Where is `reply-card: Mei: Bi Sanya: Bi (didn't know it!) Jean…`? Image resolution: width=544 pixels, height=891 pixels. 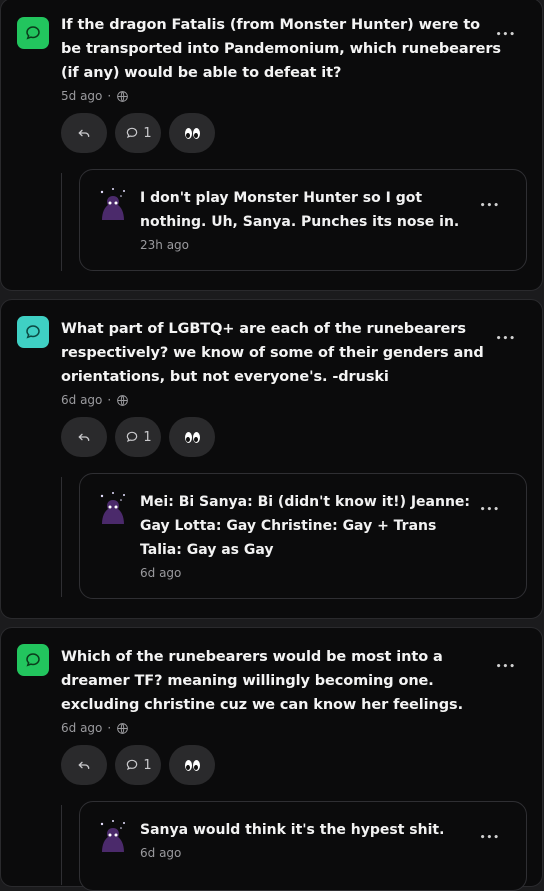 reply-card: Mei: Bi Sanya: Bi (didn't know it!) Jean… is located at coordinates (303, 536).